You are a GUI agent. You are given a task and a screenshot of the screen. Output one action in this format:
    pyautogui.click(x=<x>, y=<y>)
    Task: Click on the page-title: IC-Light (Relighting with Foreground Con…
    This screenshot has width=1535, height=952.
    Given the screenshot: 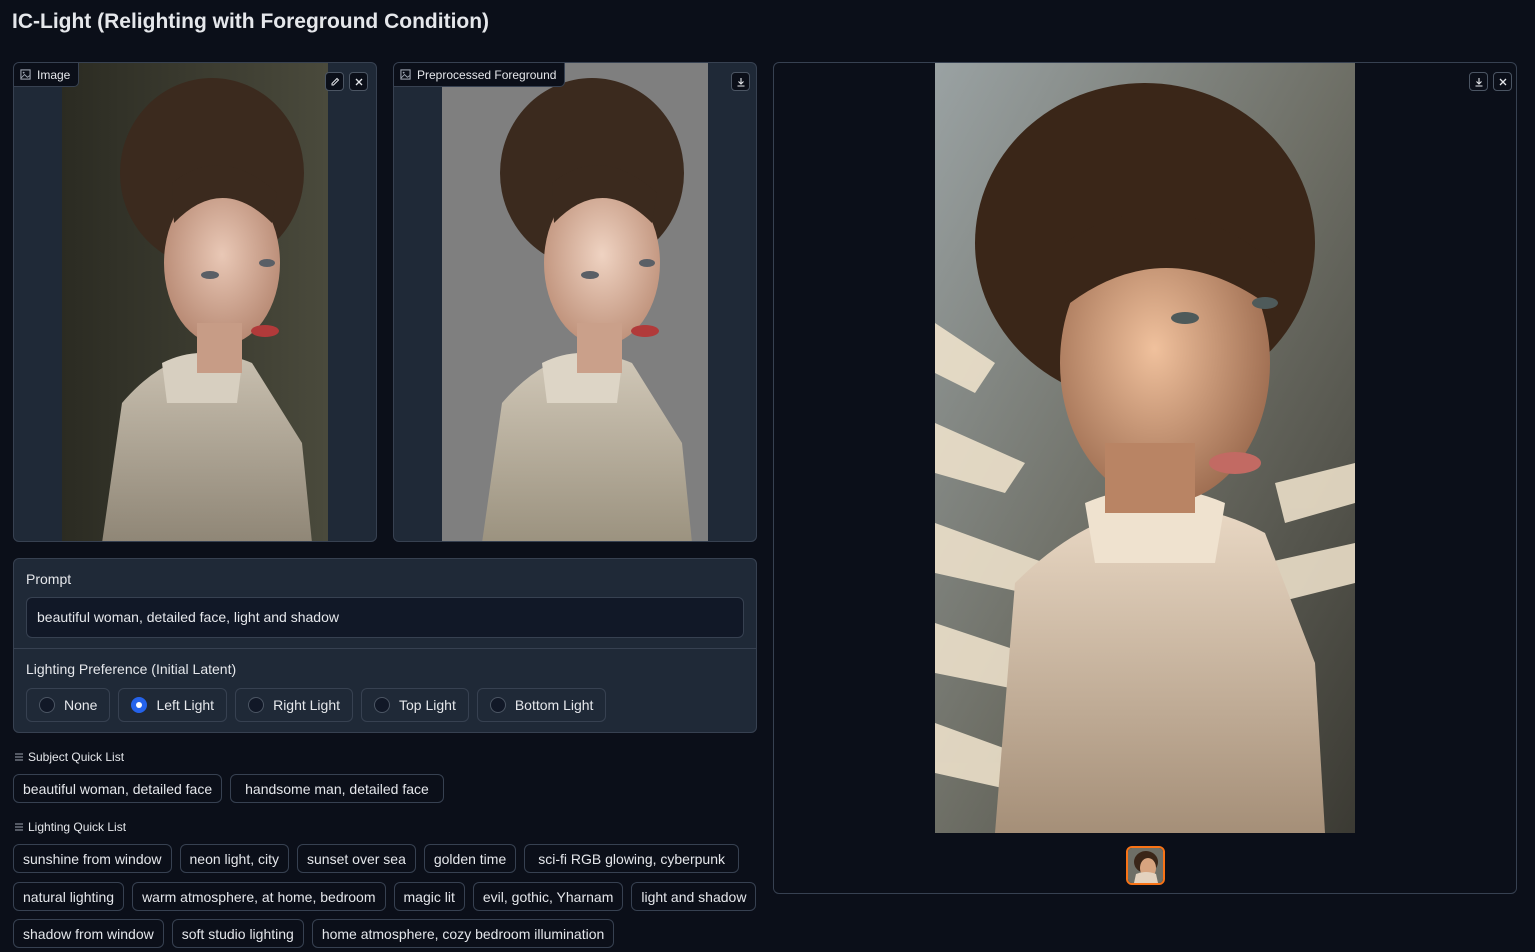 What is the action you would take?
    pyautogui.click(x=251, y=21)
    